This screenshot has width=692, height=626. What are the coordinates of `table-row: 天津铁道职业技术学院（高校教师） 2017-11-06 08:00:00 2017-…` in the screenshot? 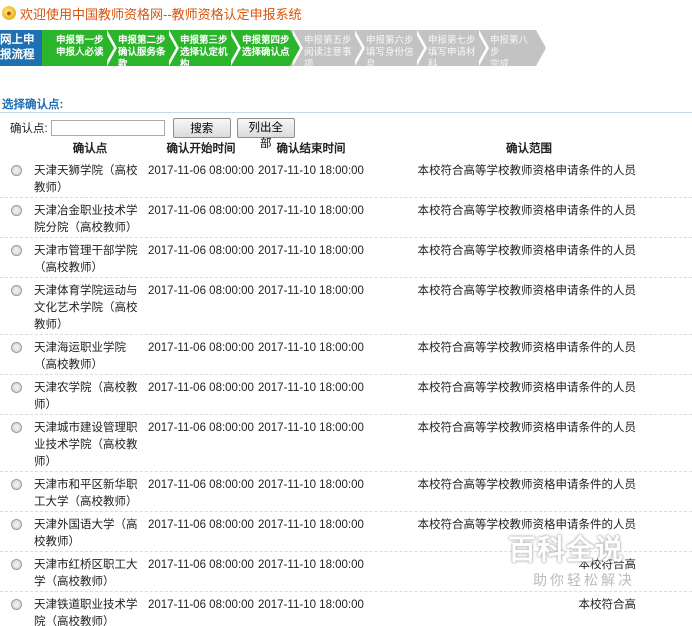 It's located at (346, 609).